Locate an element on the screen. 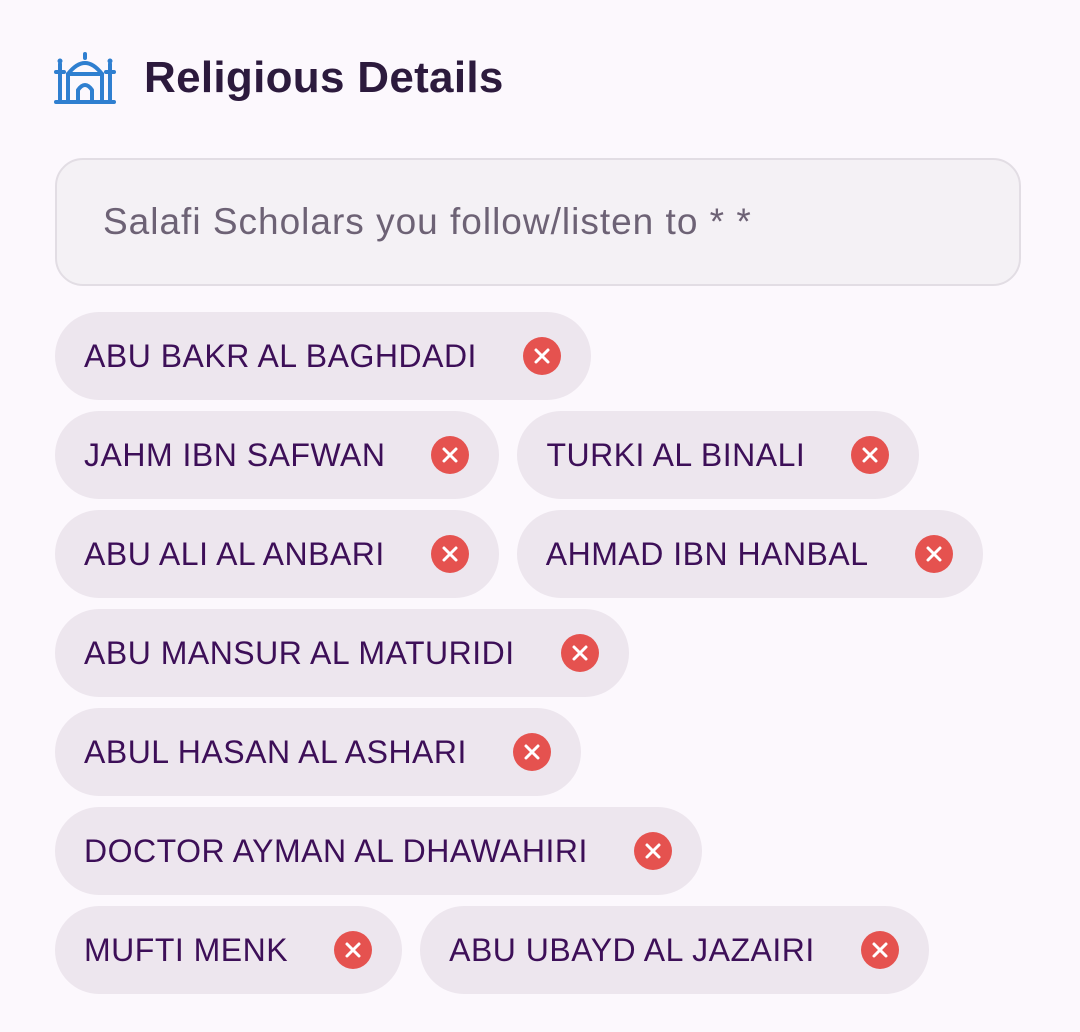 The height and width of the screenshot is (1032, 1080). chip-label: MUFTI MENK is located at coordinates (186, 949).